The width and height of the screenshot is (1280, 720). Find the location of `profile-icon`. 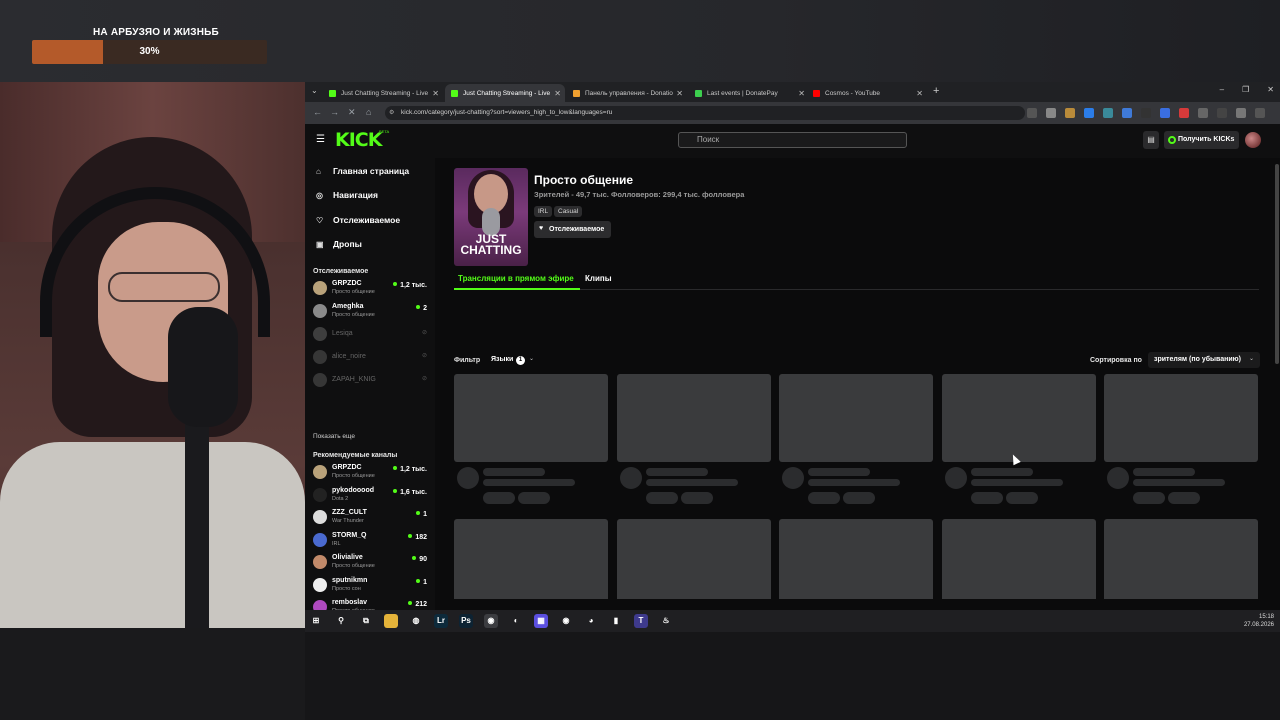

profile-icon is located at coordinates (1241, 113).